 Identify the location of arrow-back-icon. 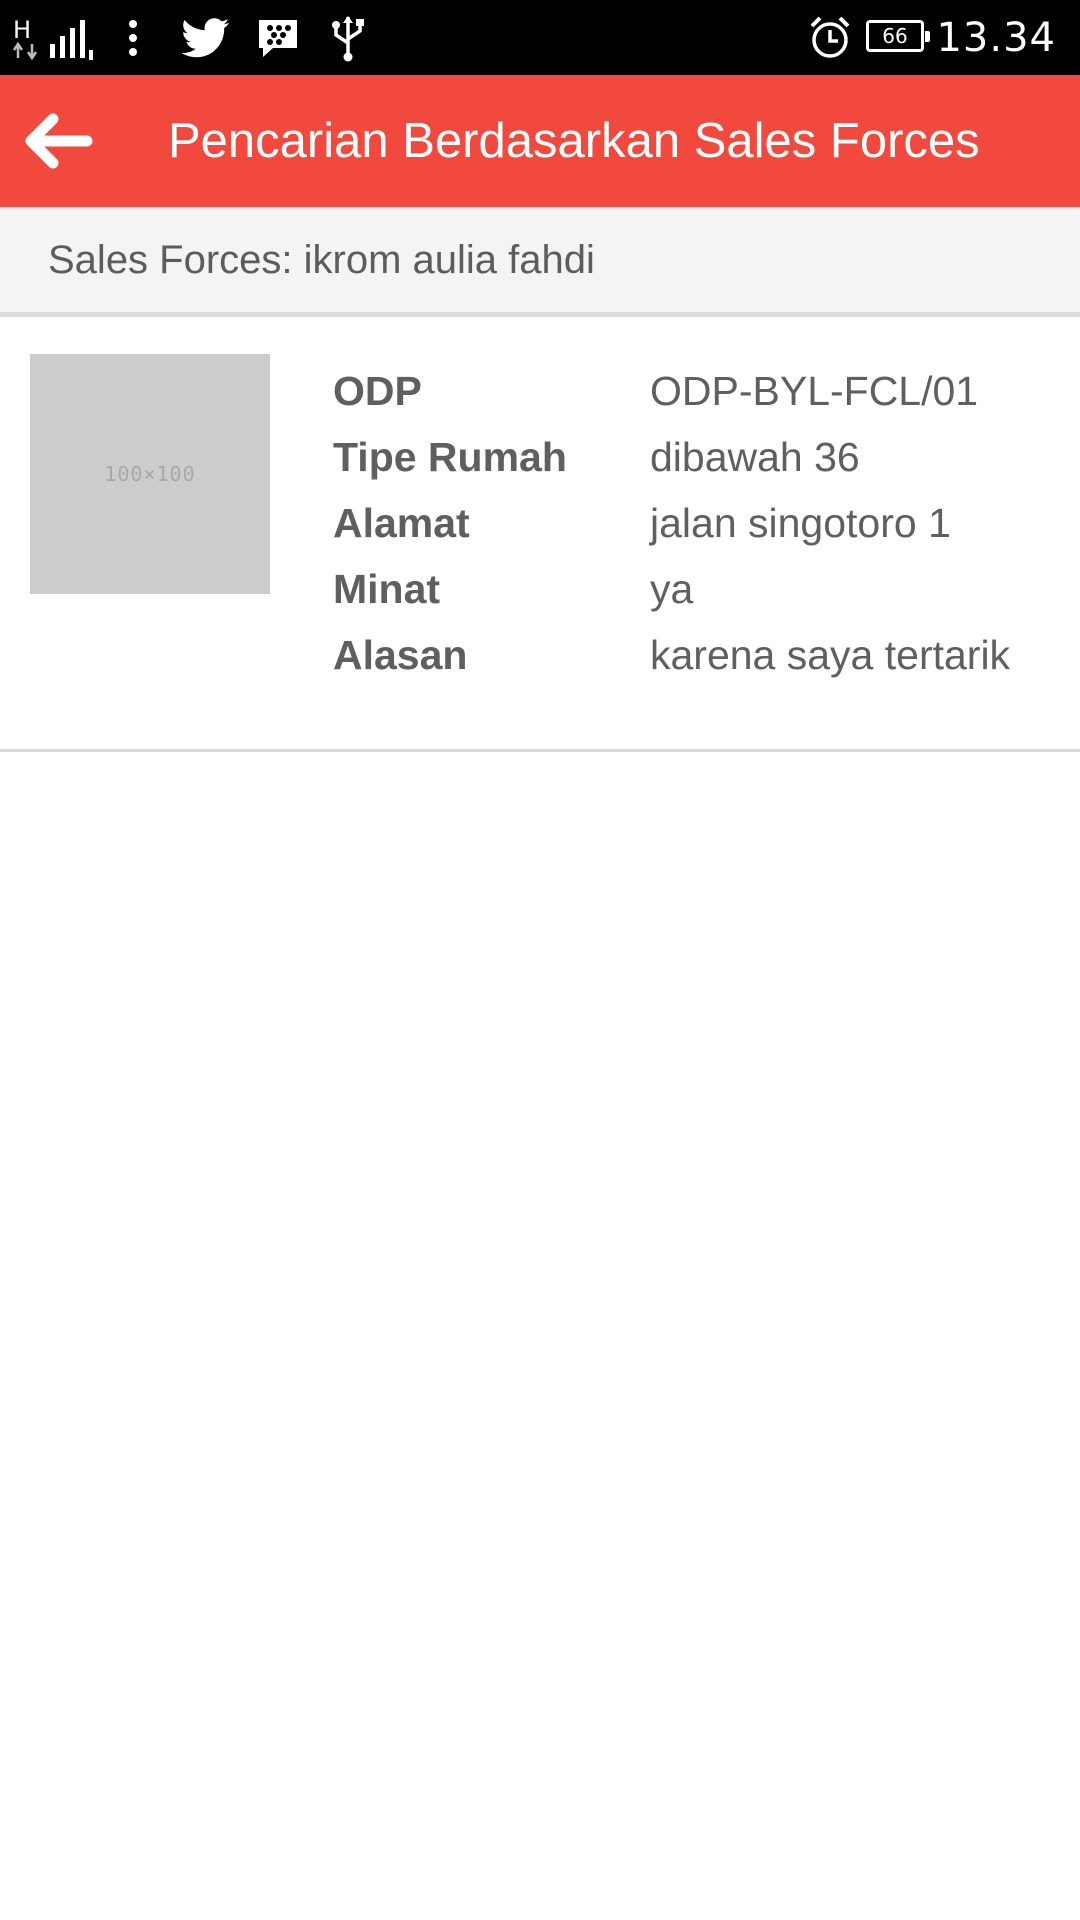
(58, 141).